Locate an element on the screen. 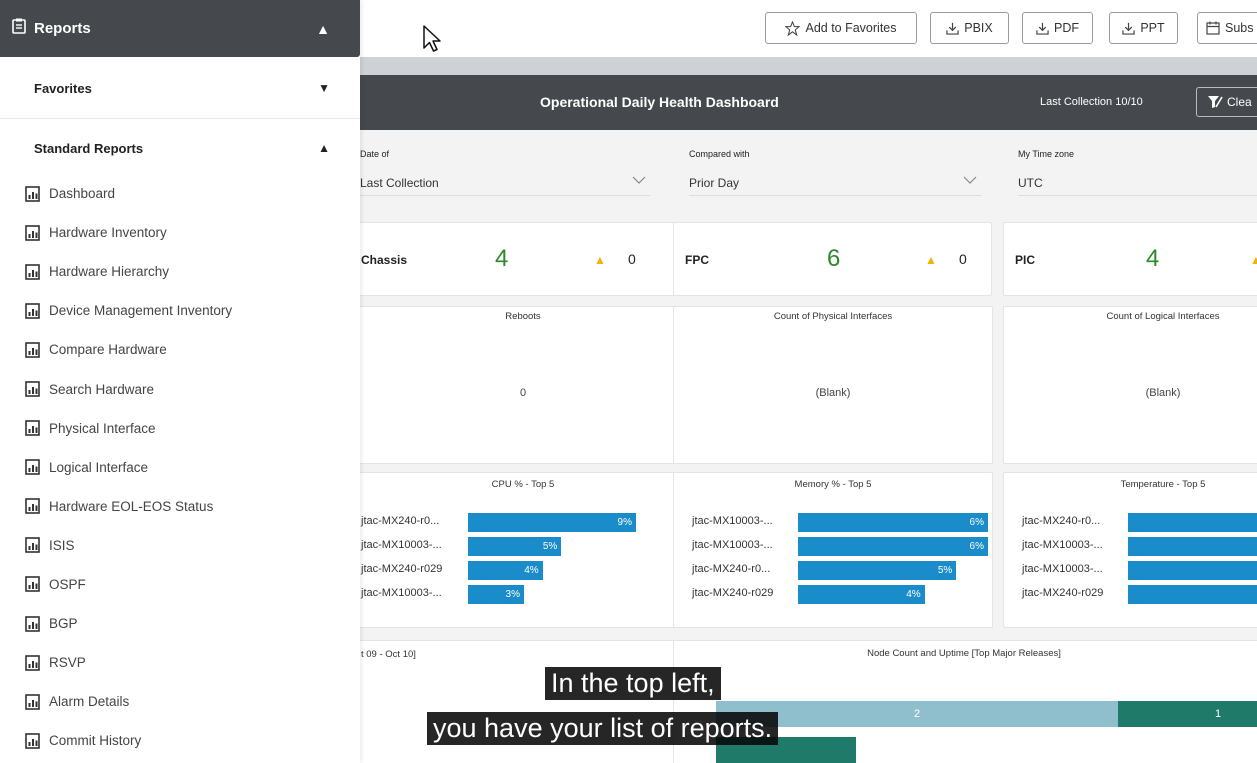 Image resolution: width=1257 pixels, height=763 pixels. sidebar-item-label: Search Hardware is located at coordinates (102, 389).